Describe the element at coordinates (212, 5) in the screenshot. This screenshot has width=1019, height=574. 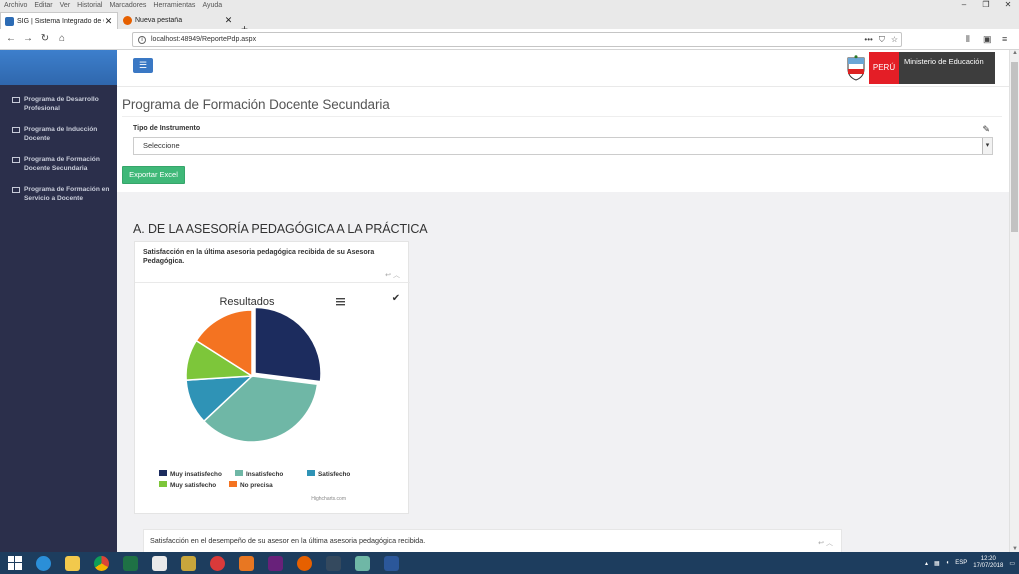
I see `menu-ayuda: Ayuda` at that location.